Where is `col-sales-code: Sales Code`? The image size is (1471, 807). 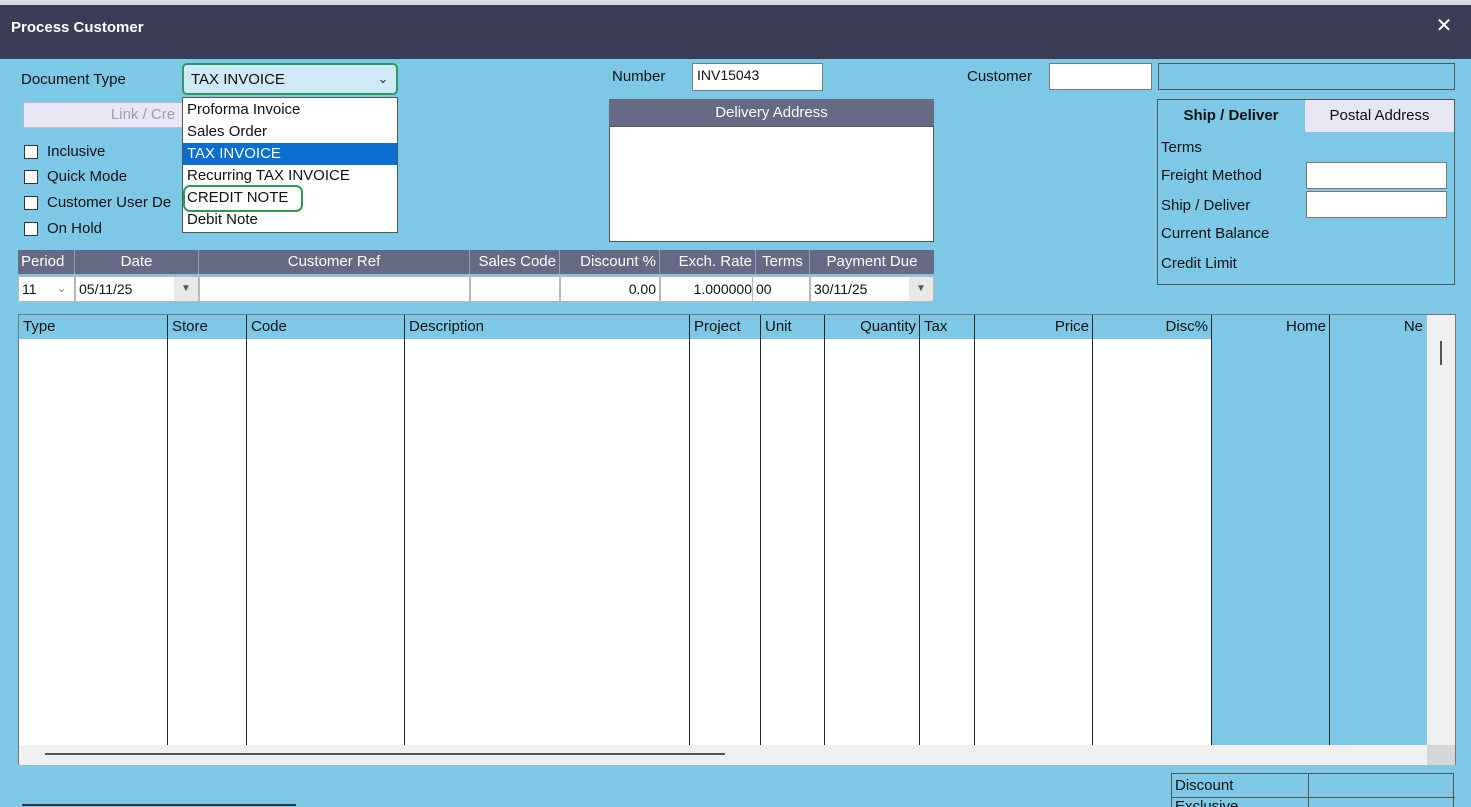 col-sales-code: Sales Code is located at coordinates (515, 262).